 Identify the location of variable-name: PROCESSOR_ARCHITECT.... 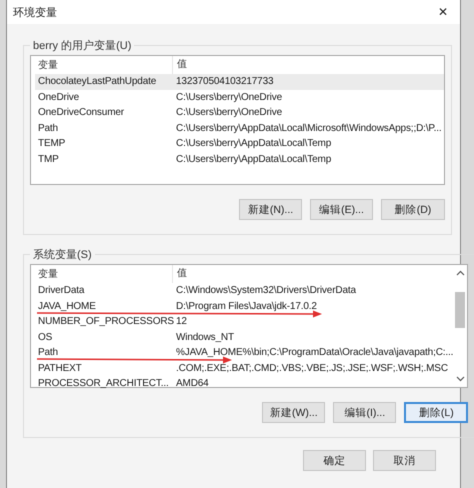
(103, 384).